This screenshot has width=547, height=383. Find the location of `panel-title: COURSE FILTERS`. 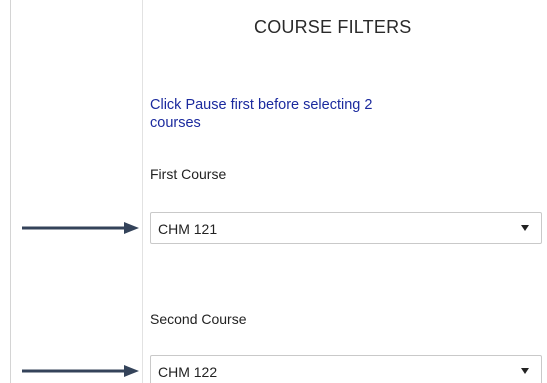

panel-title: COURSE FILTERS is located at coordinates (333, 27).